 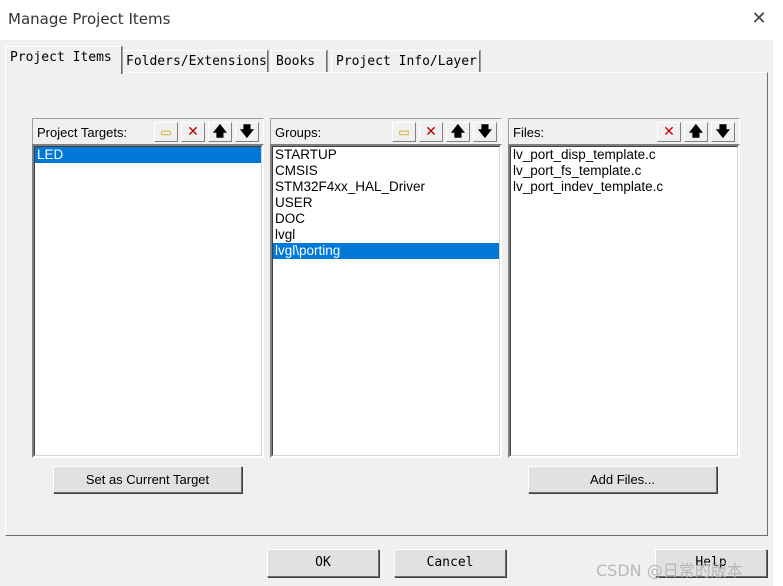 I want to click on project-targets-header: Project Targets: ▭ ✕ 🡅 🡇, so click(x=148, y=131).